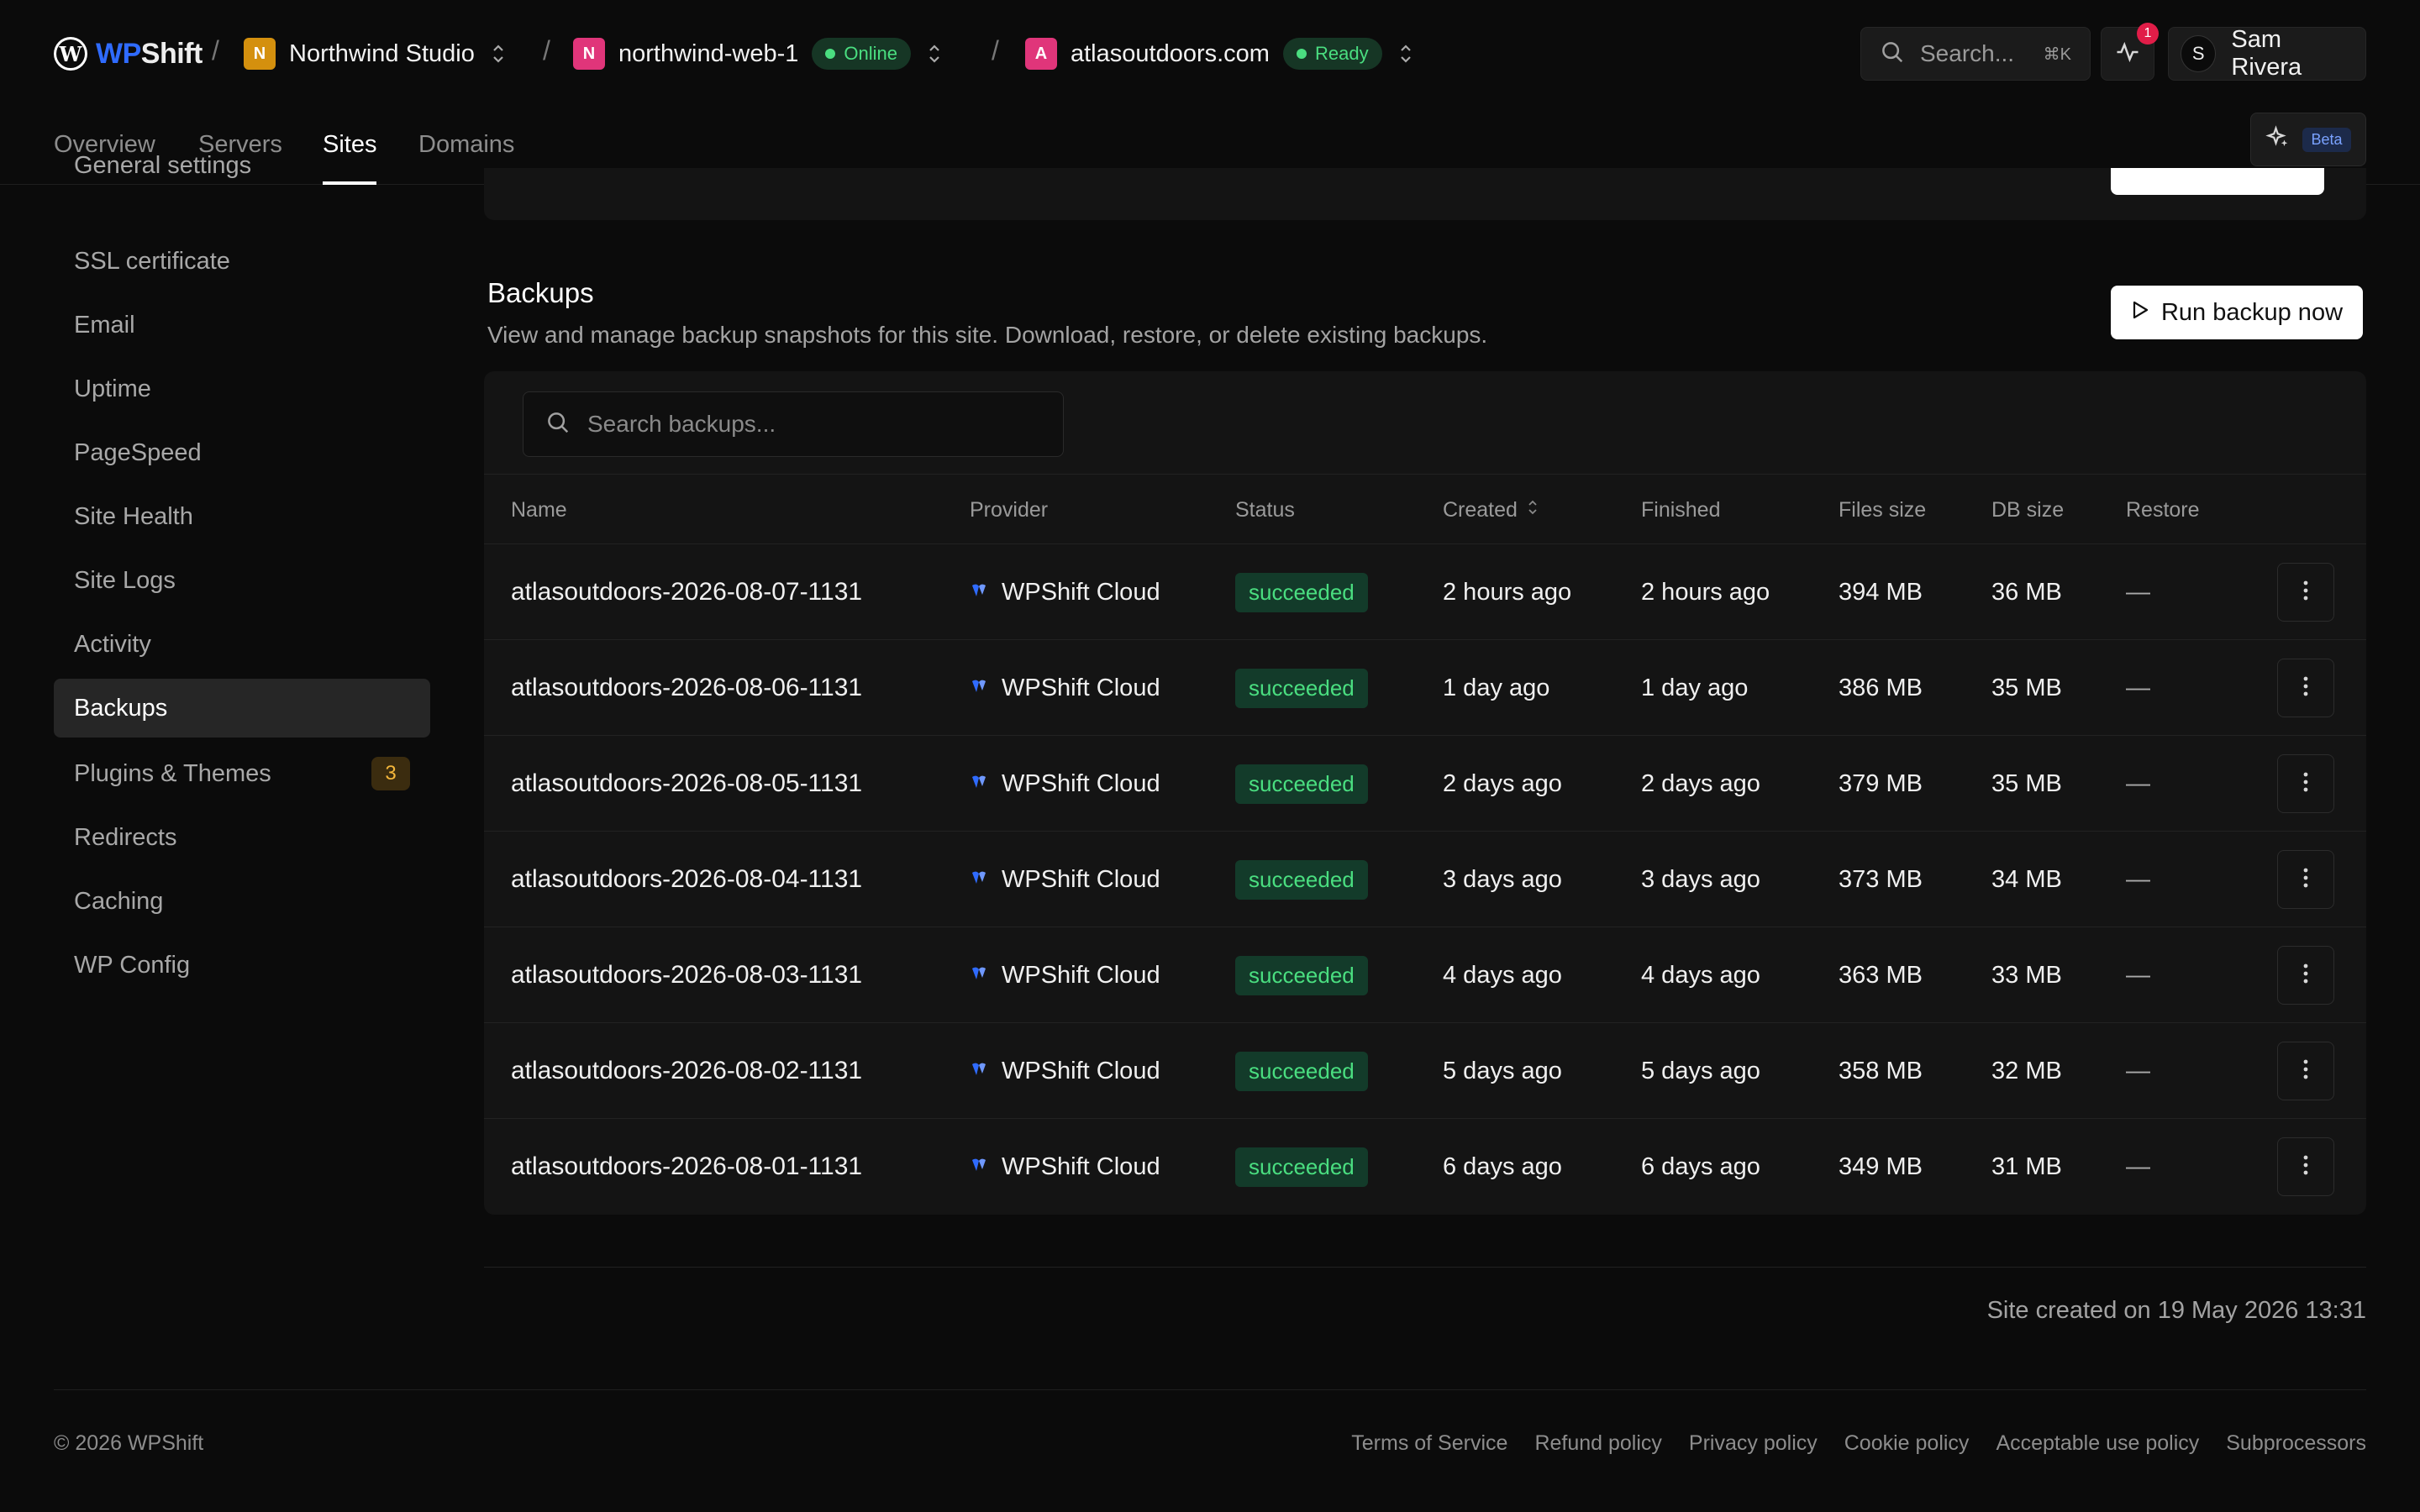  I want to click on finished-time: 6 days ago, so click(1700, 1166).